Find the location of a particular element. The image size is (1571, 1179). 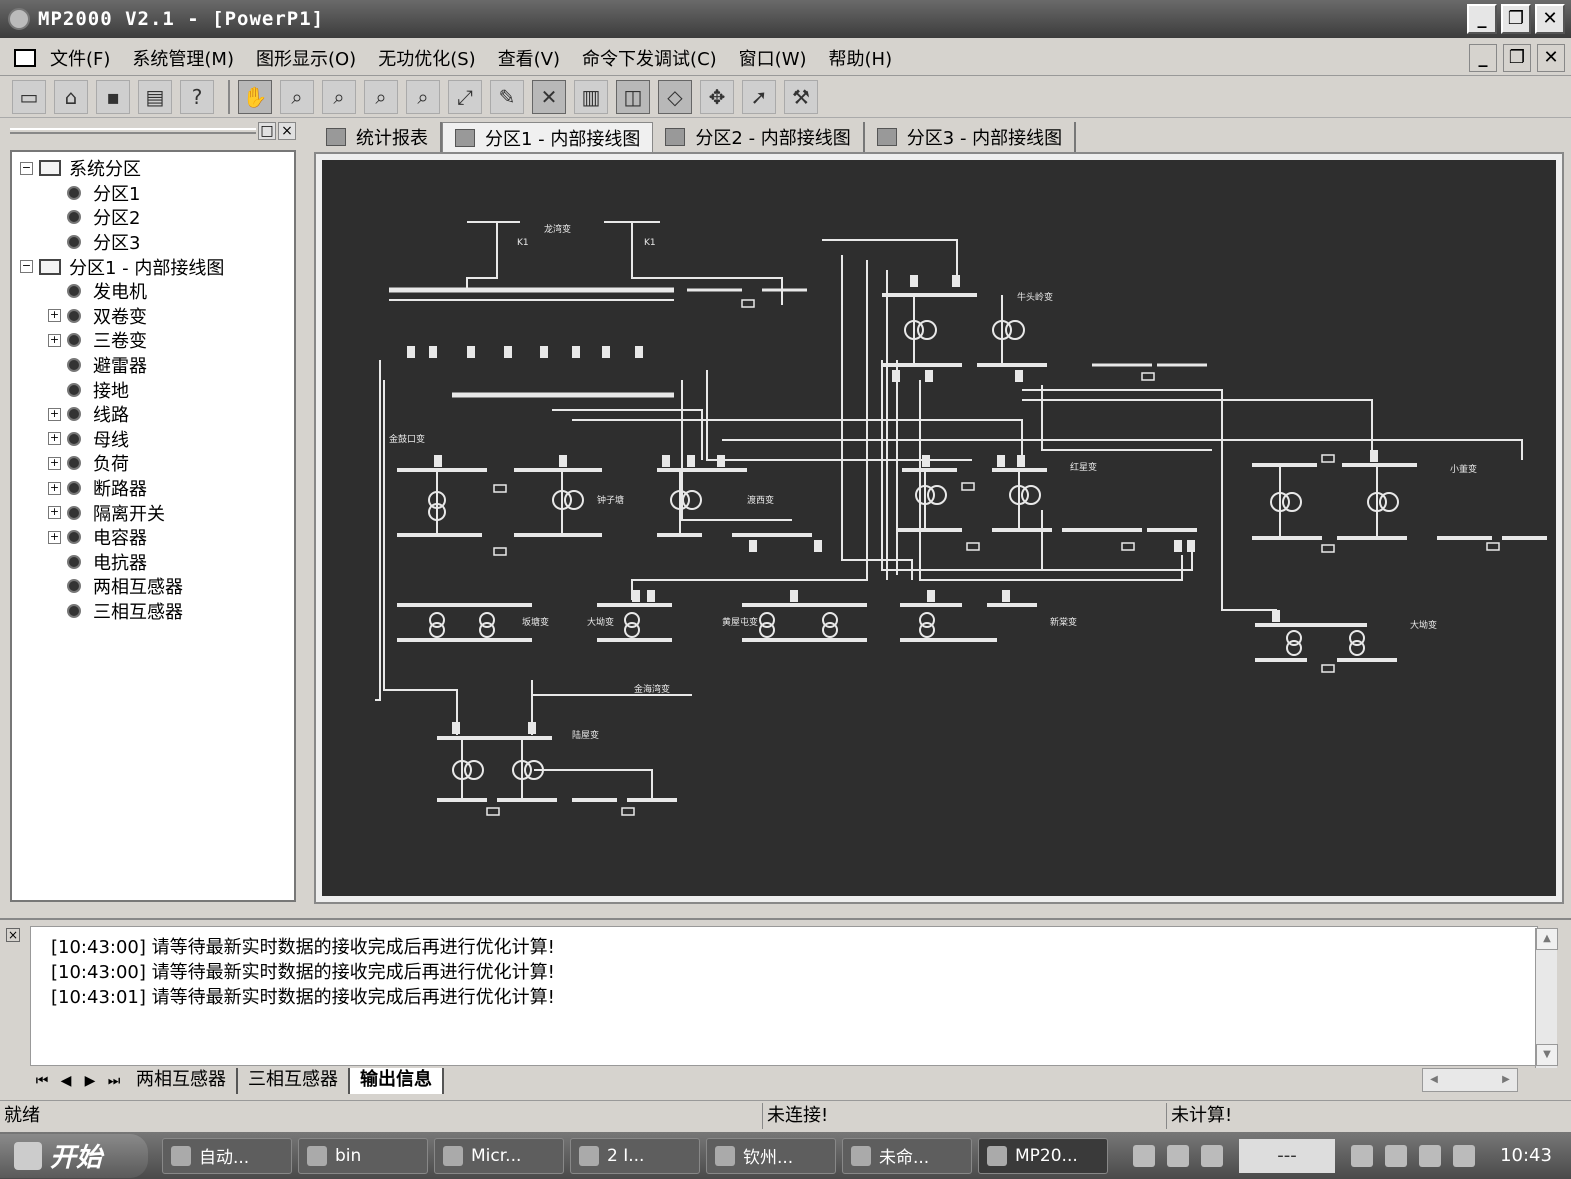

language-icon is located at coordinates (1212, 1155).